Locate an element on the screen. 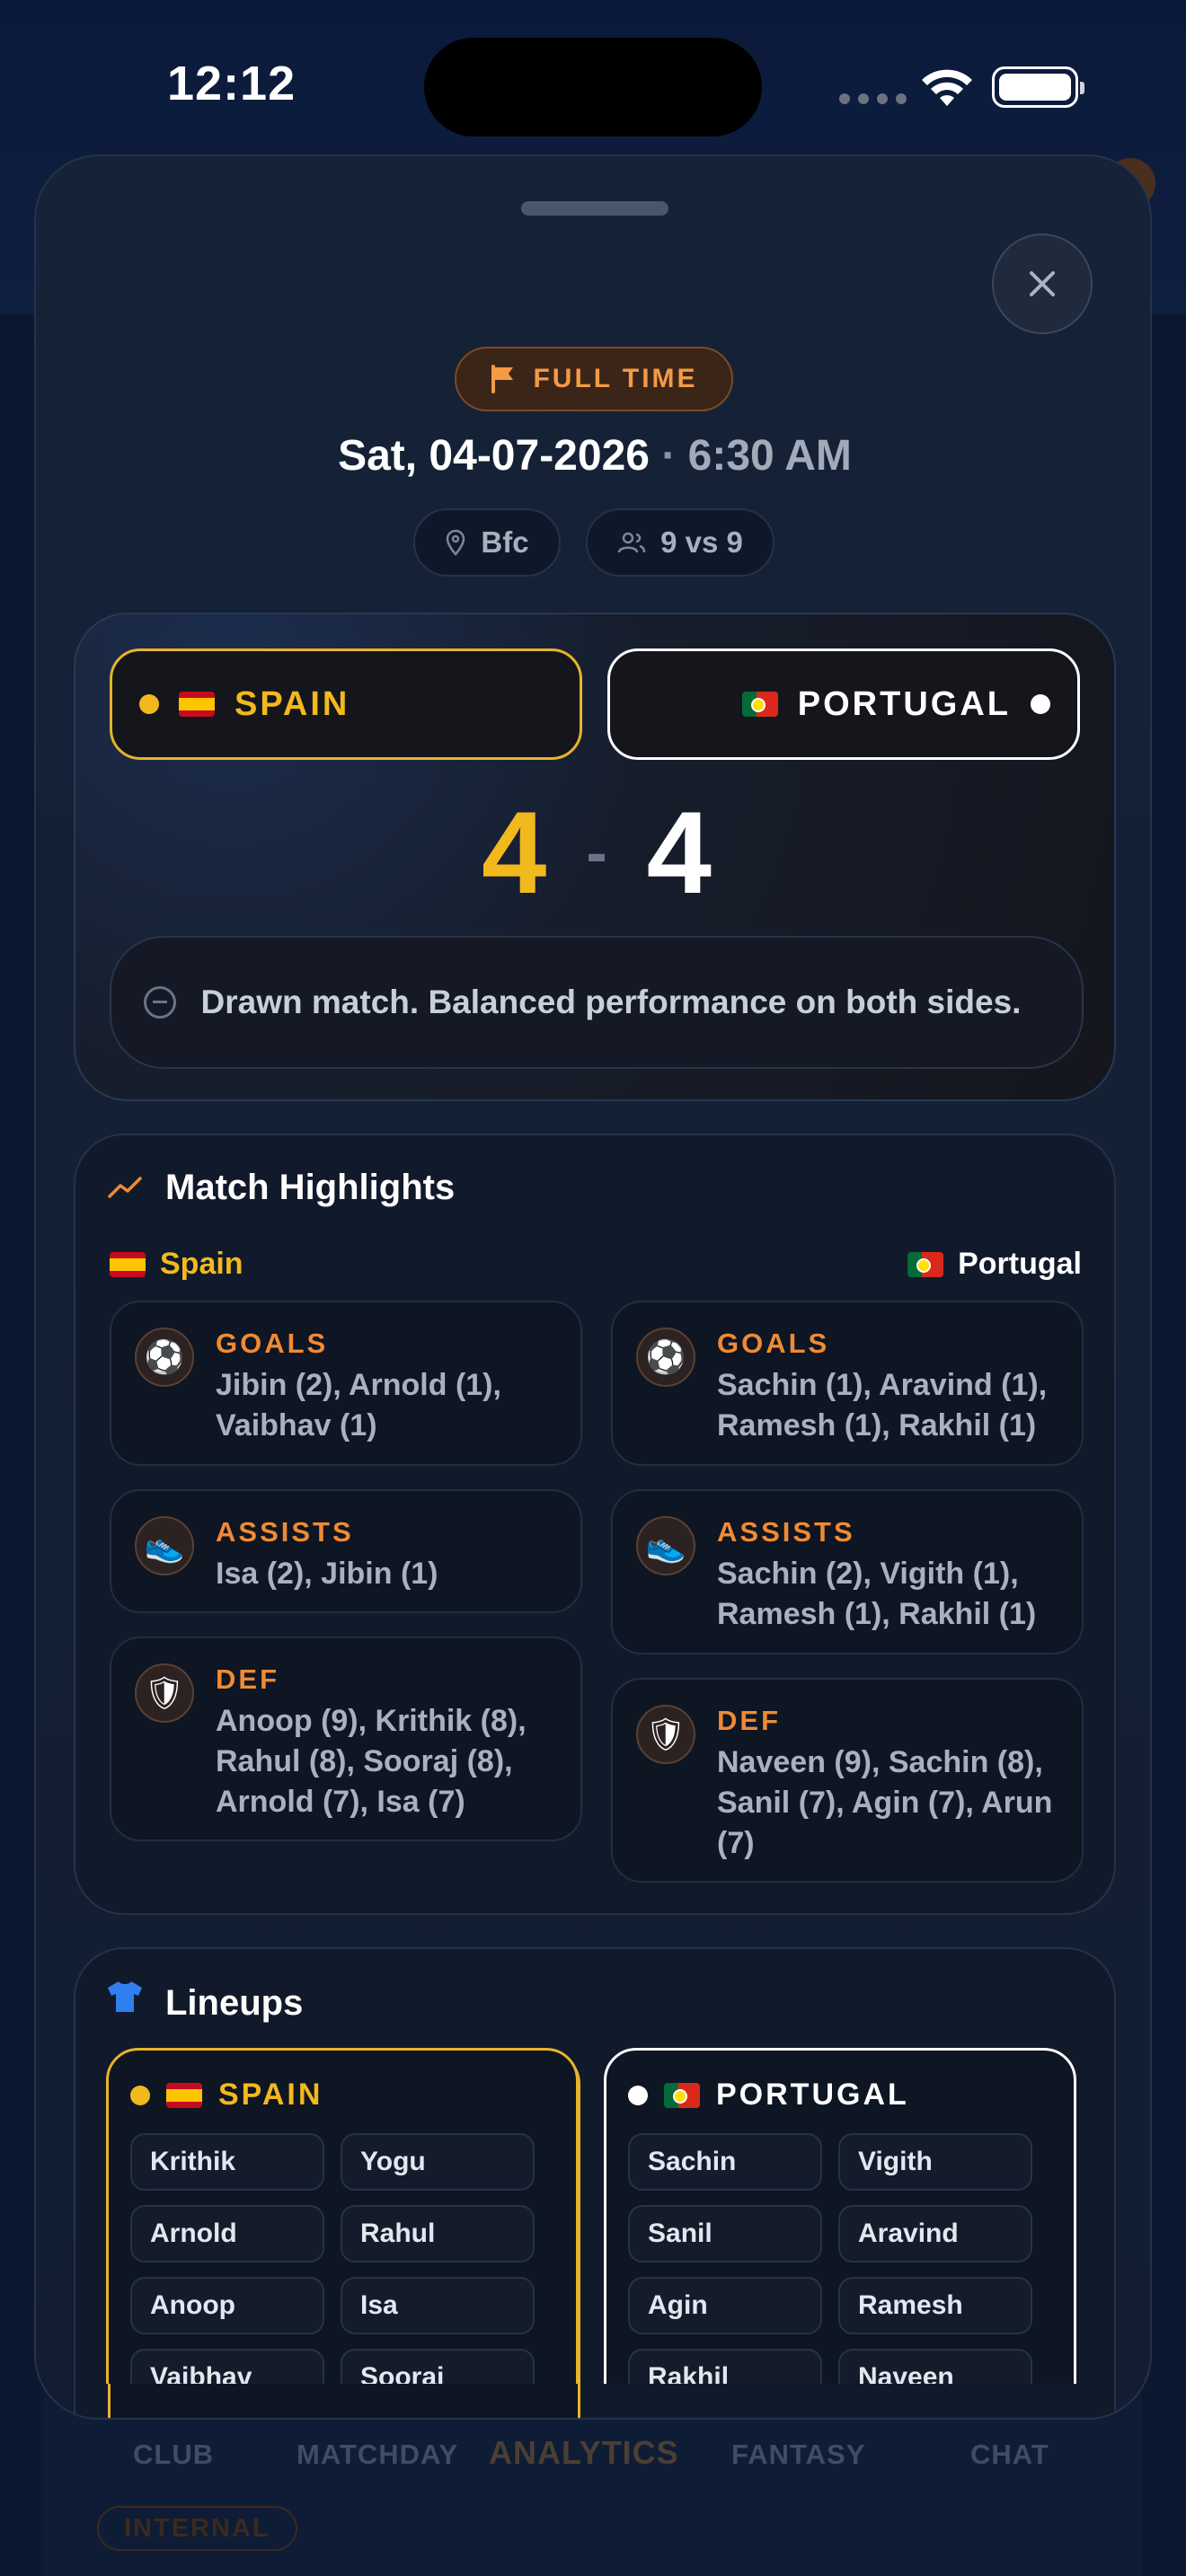 This screenshot has height=2576, width=1186. status-time: 12:12 is located at coordinates (231, 83).